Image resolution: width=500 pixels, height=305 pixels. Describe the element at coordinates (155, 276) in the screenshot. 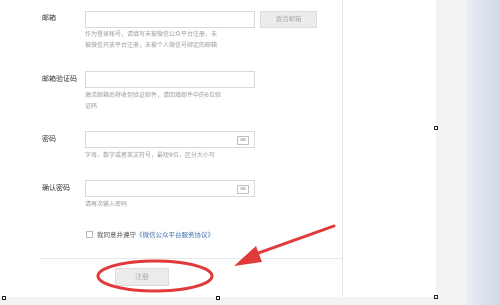

I see `highlight-ellipse` at that location.